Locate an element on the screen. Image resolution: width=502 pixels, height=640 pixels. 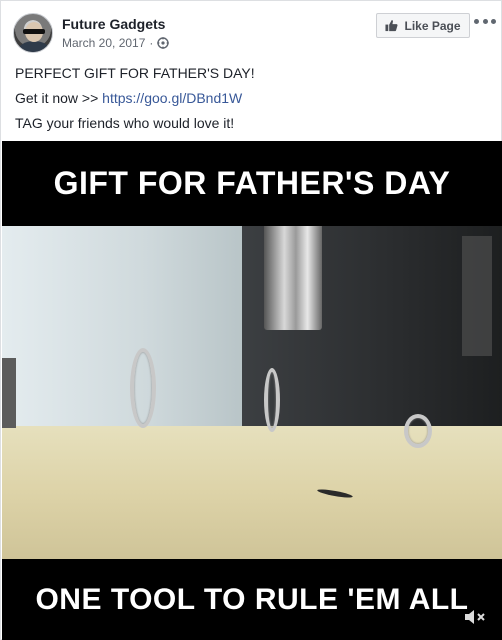
post-meta: March 20, 2017 · is located at coordinates (116, 43).